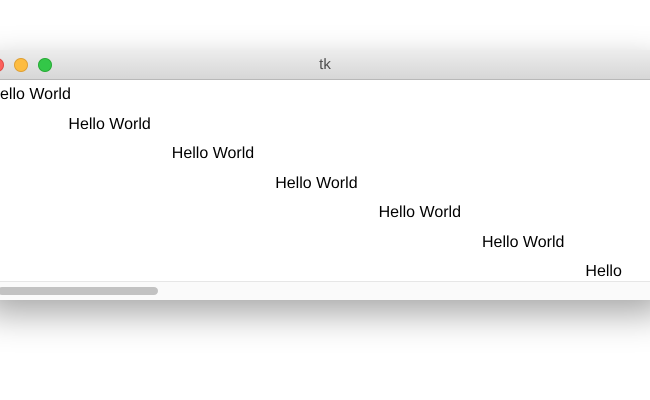  Describe the element at coordinates (35, 95) in the screenshot. I see `canvas-text: ello World` at that location.